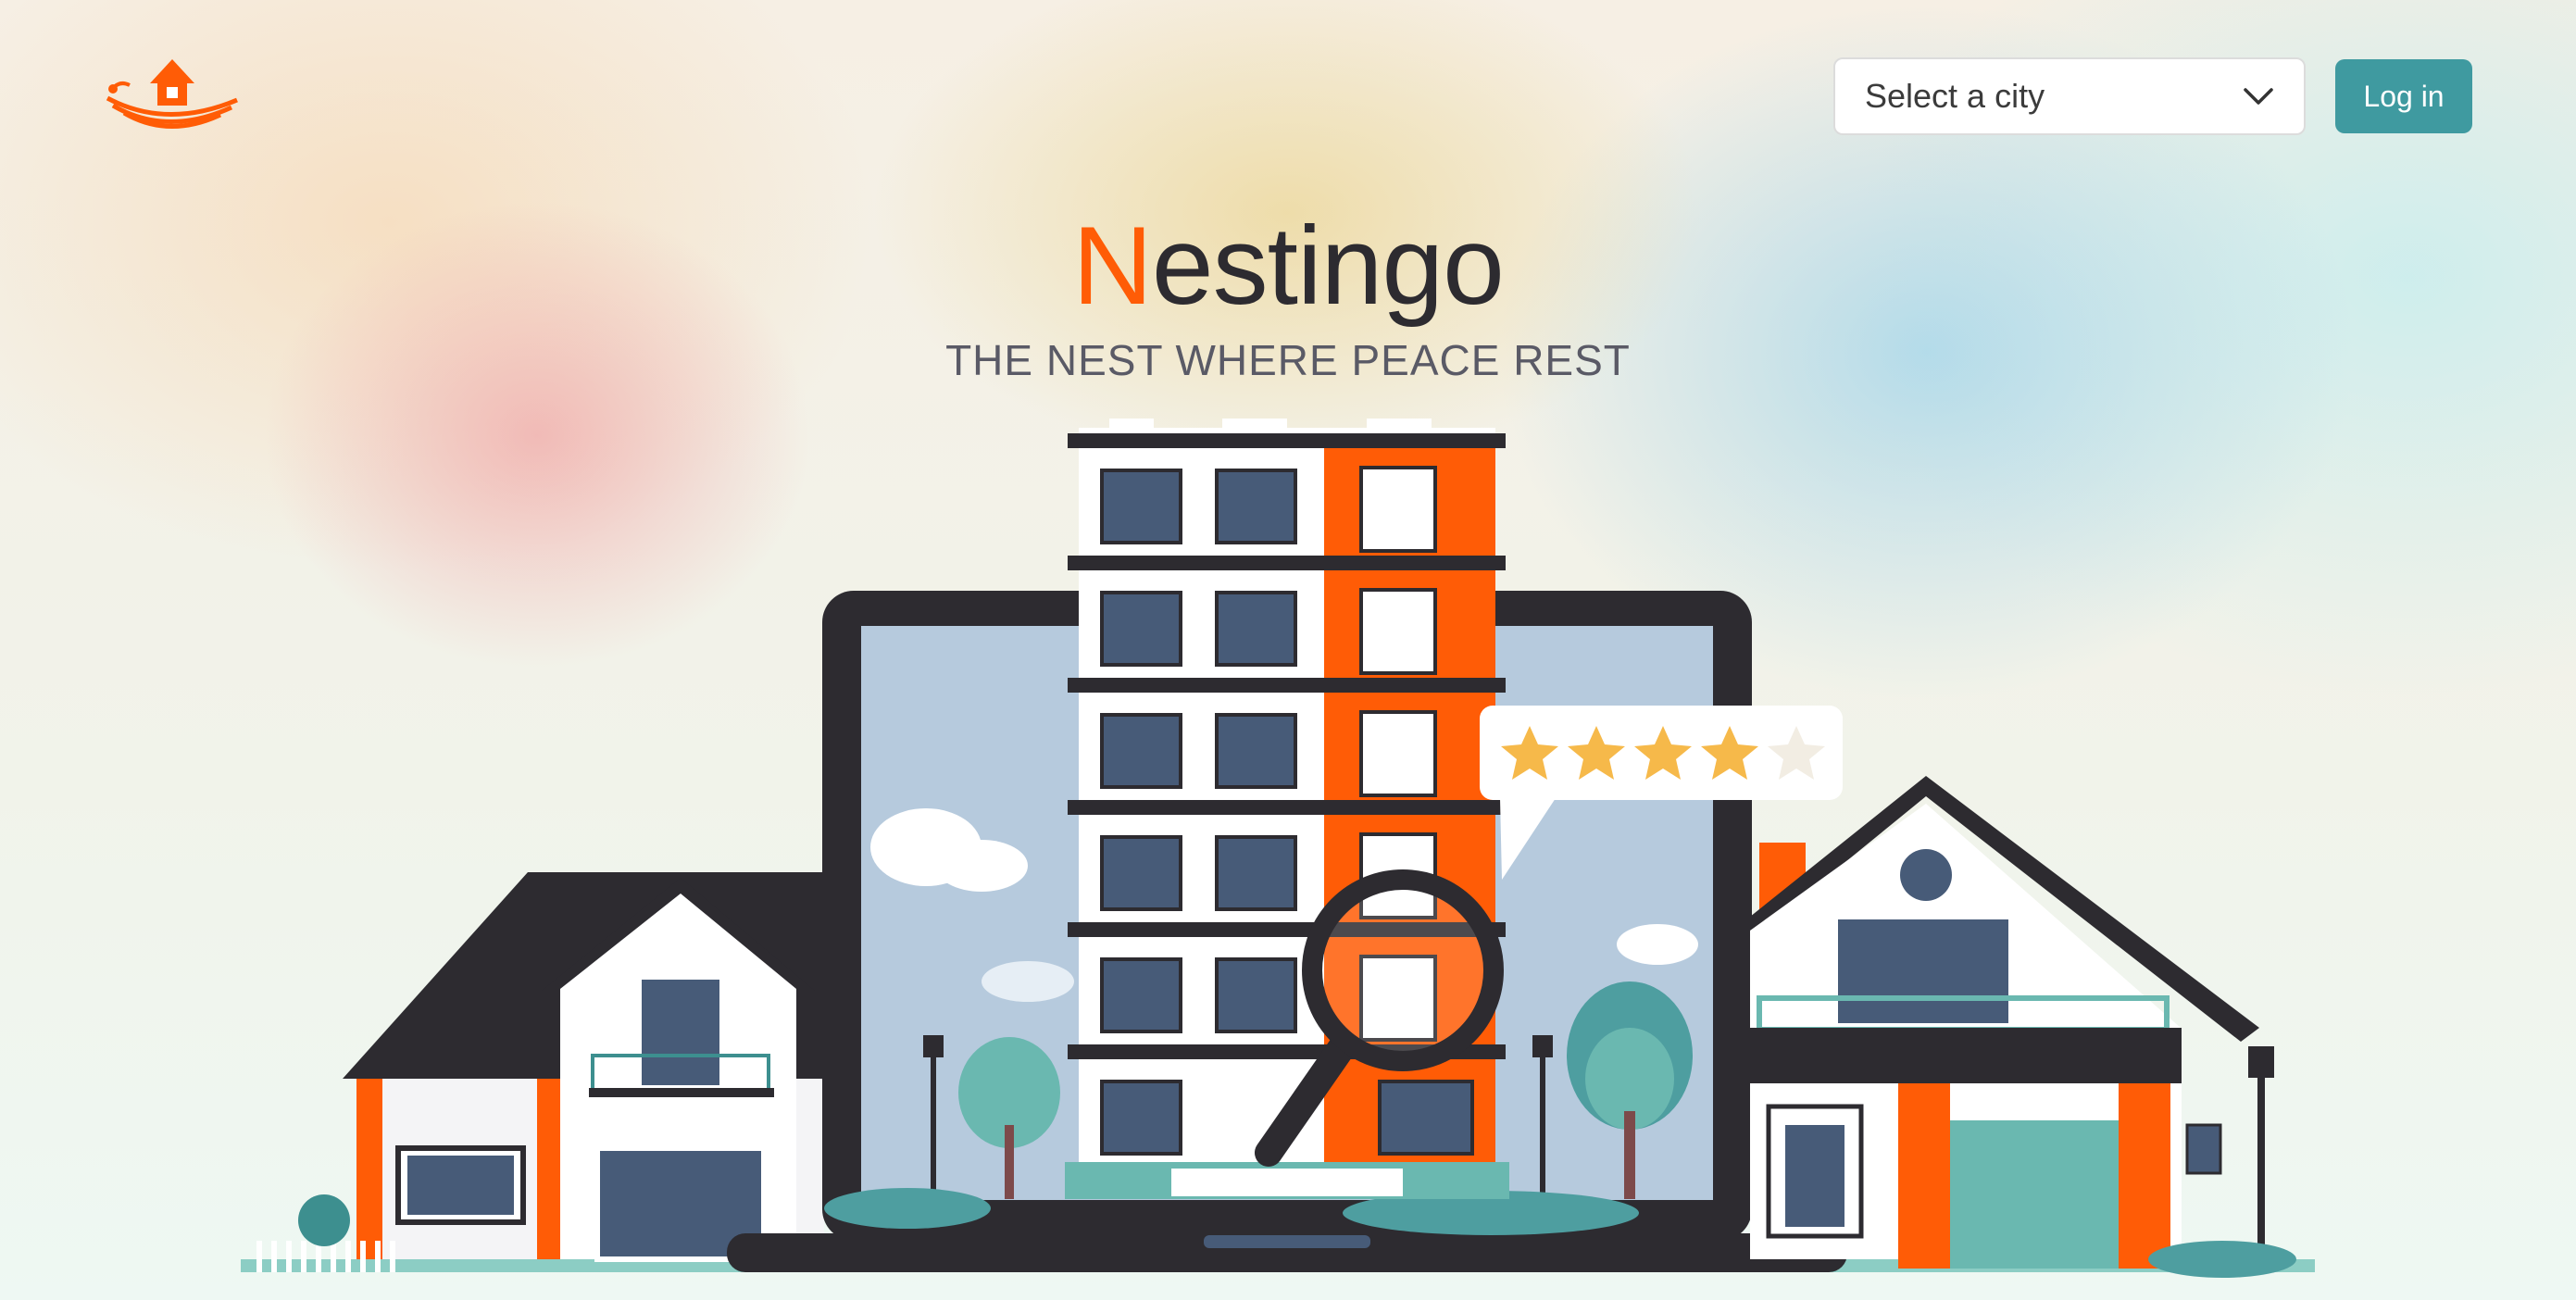  I want to click on right-house-illustration, so click(2023, 1027).